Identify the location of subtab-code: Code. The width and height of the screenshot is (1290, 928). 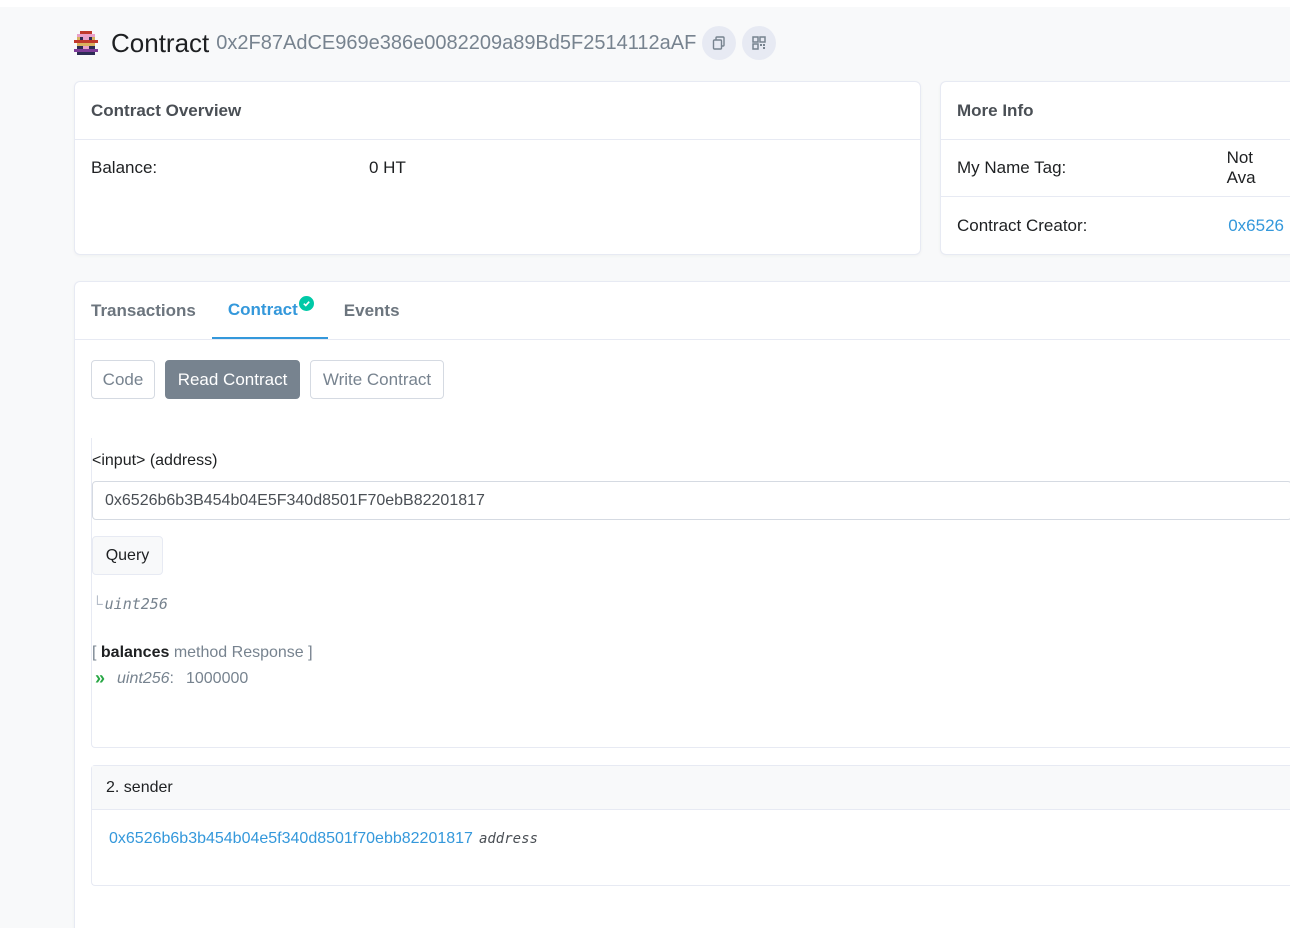
(123, 379).